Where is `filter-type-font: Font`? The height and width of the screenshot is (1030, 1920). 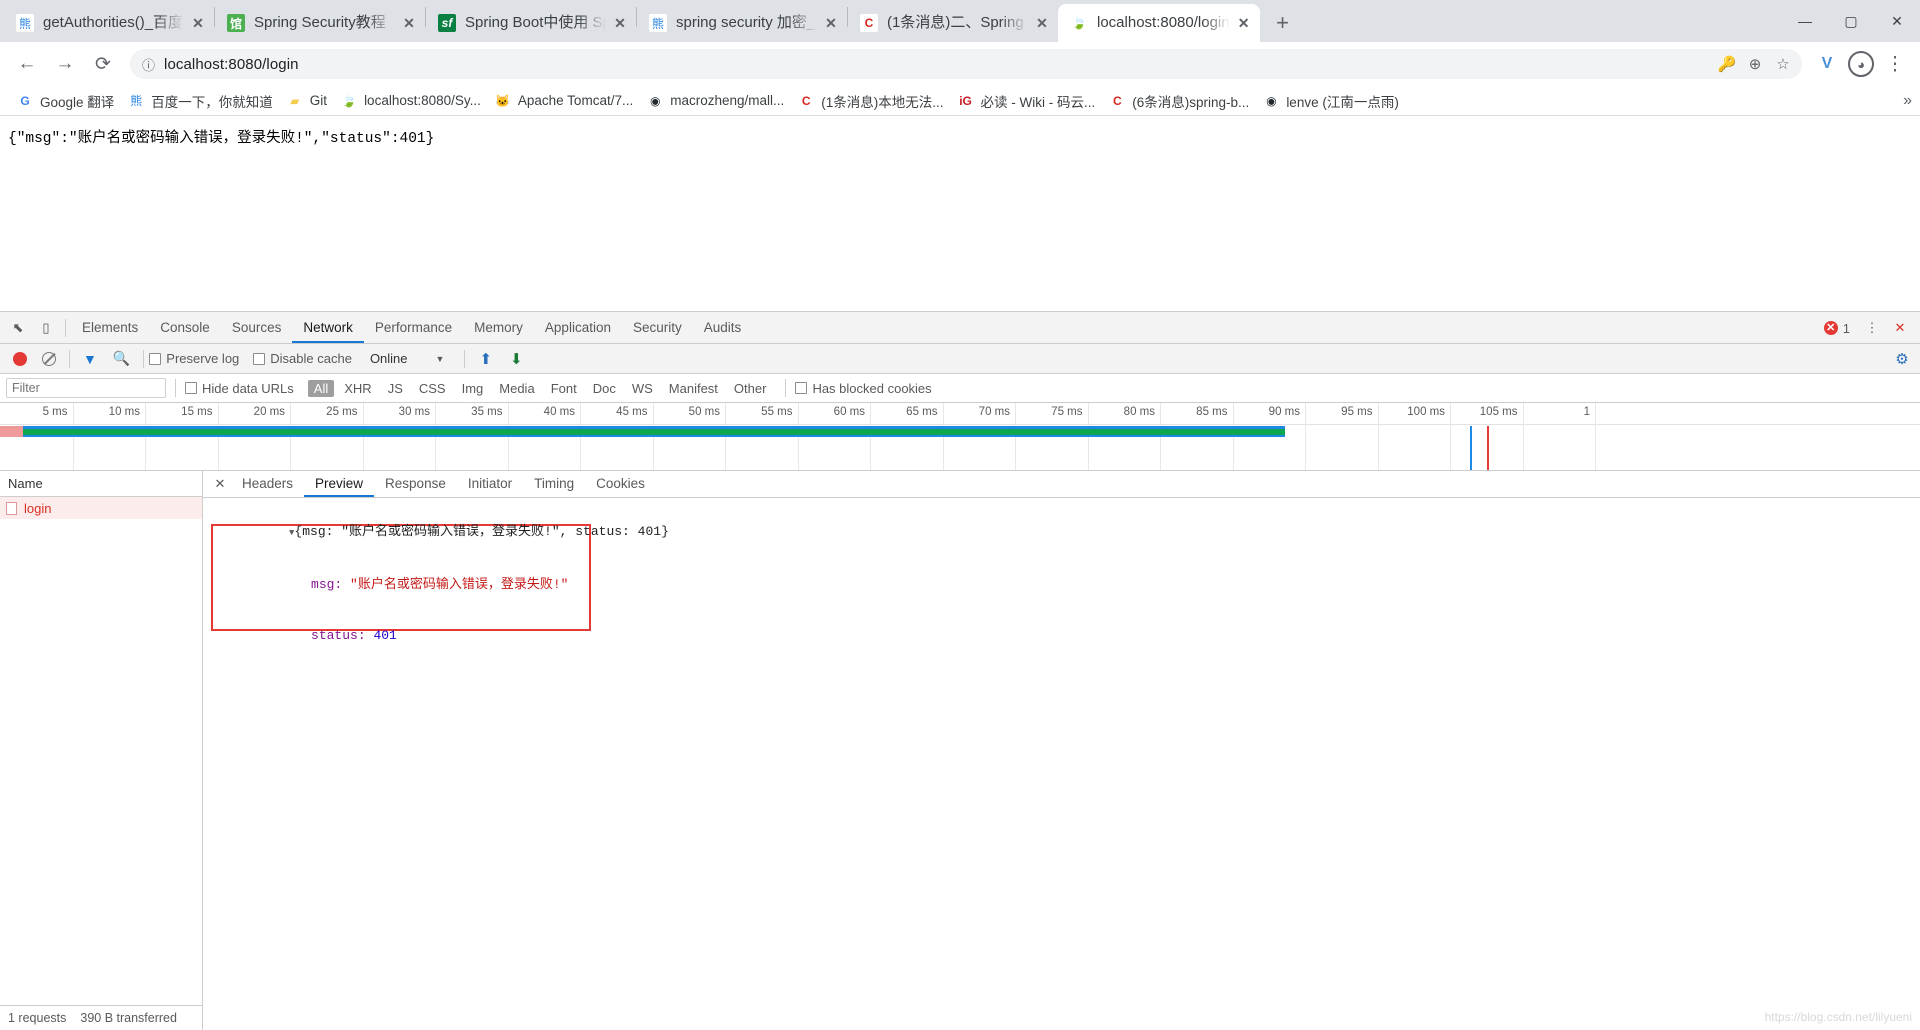 filter-type-font: Font is located at coordinates (564, 388).